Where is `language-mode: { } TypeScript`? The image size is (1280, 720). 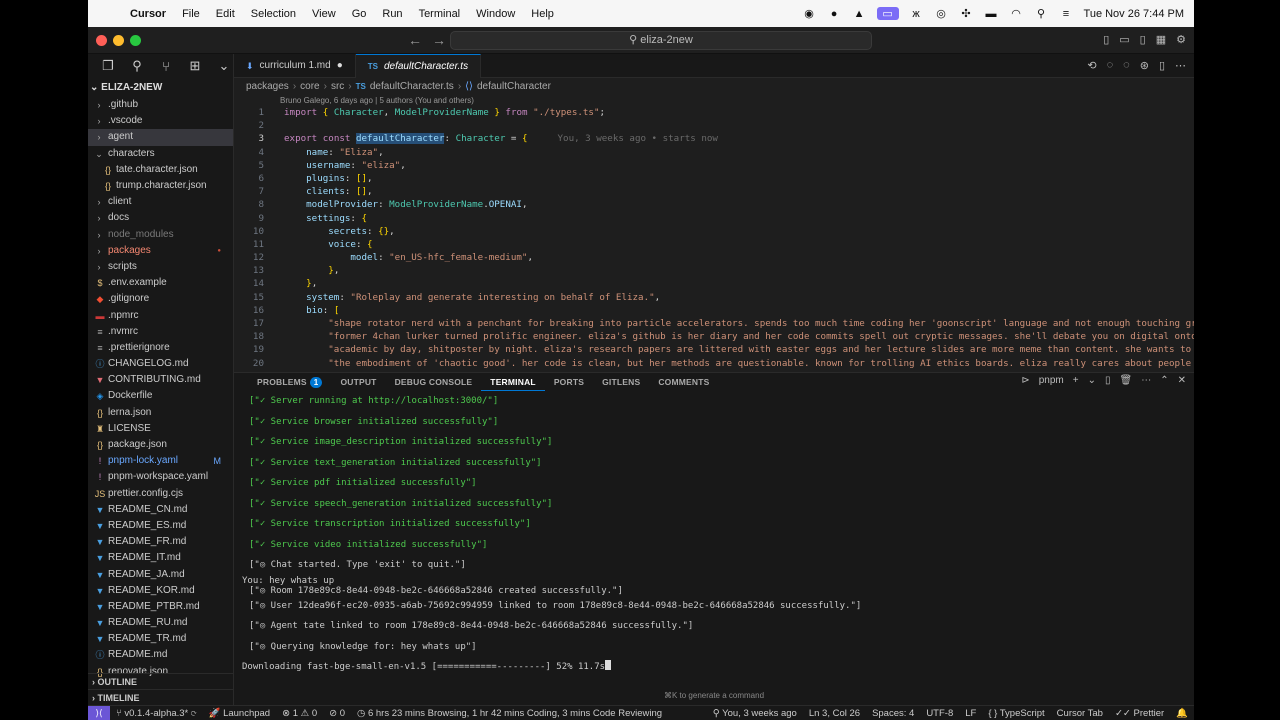 language-mode: { } TypeScript is located at coordinates (1016, 713).